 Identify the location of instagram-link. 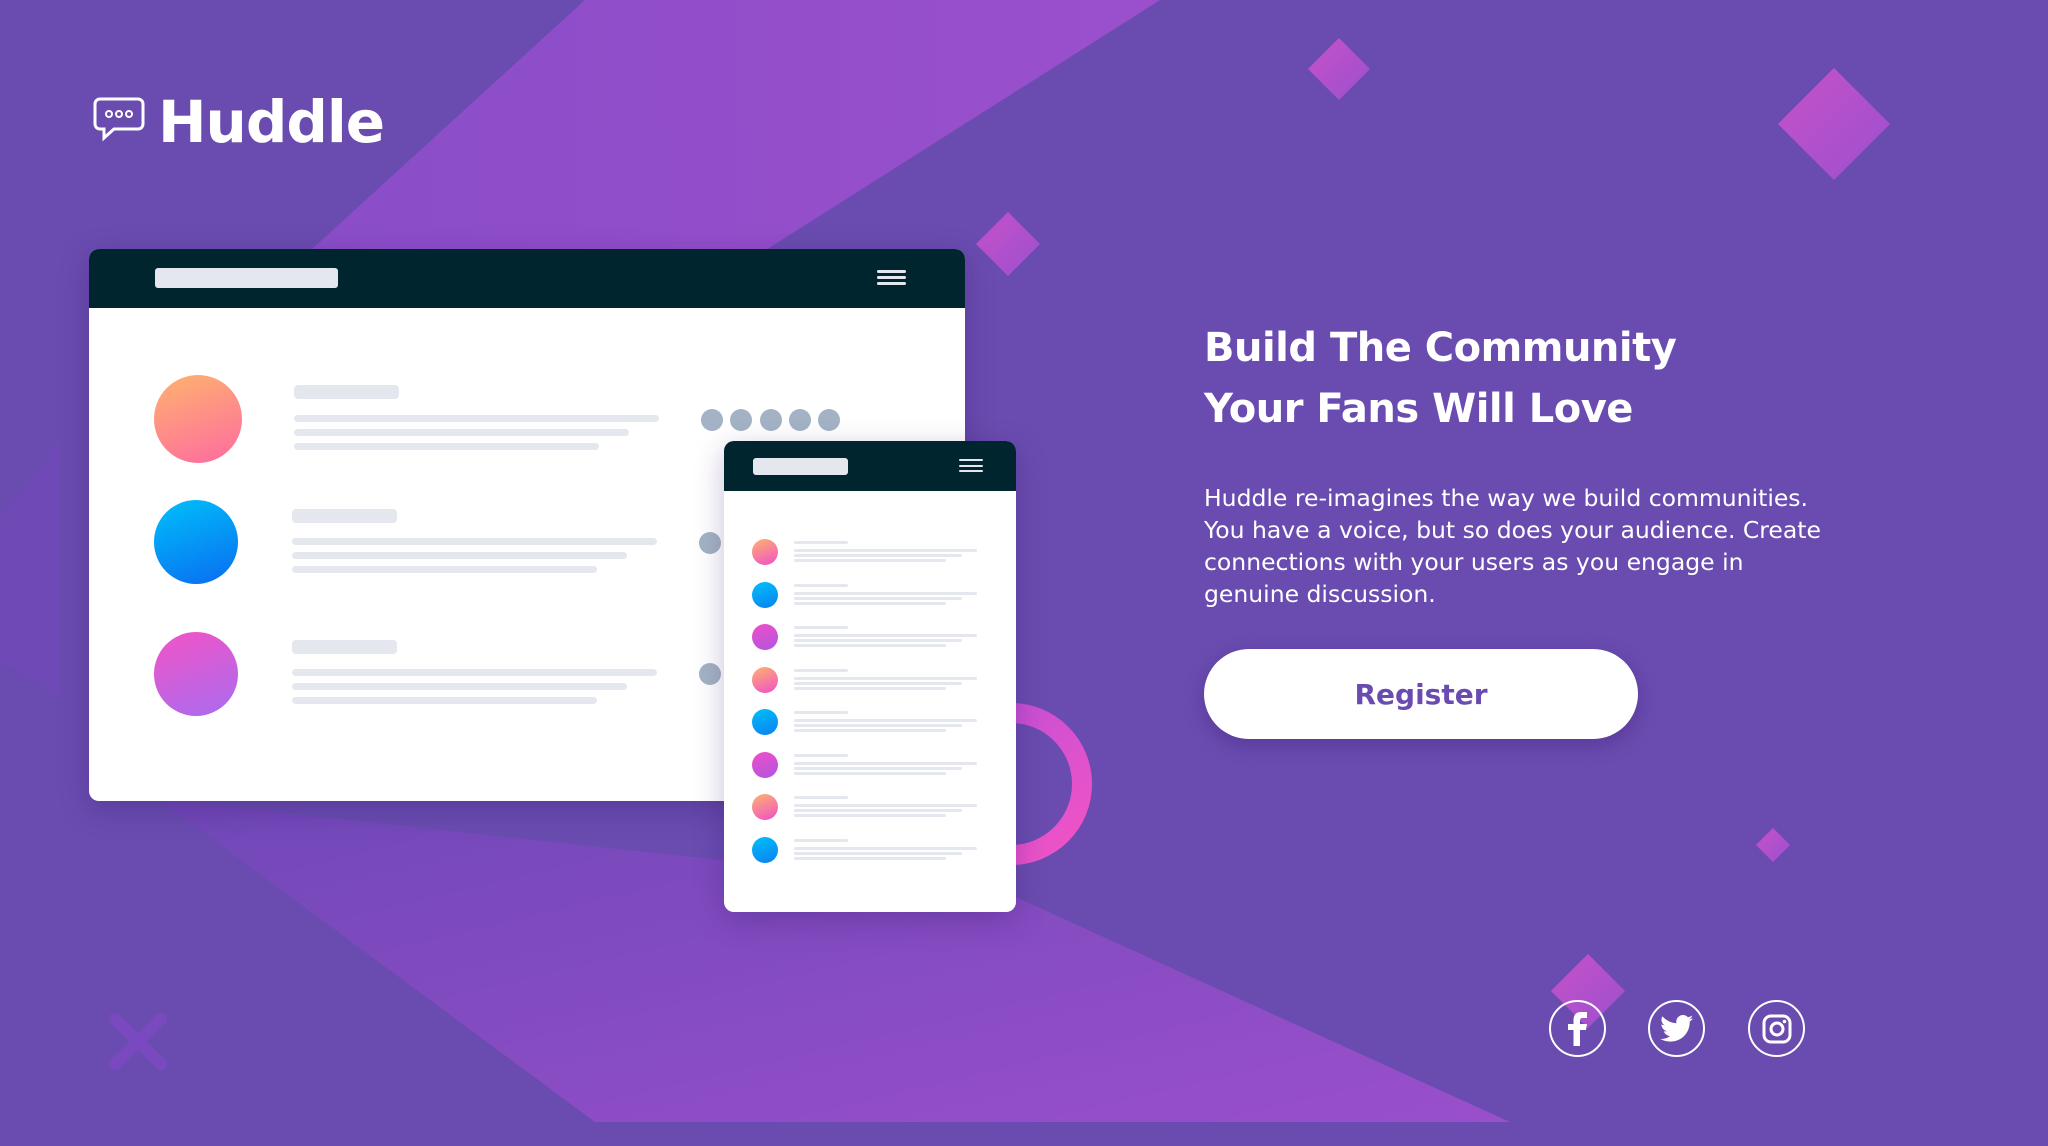
(1776, 1028).